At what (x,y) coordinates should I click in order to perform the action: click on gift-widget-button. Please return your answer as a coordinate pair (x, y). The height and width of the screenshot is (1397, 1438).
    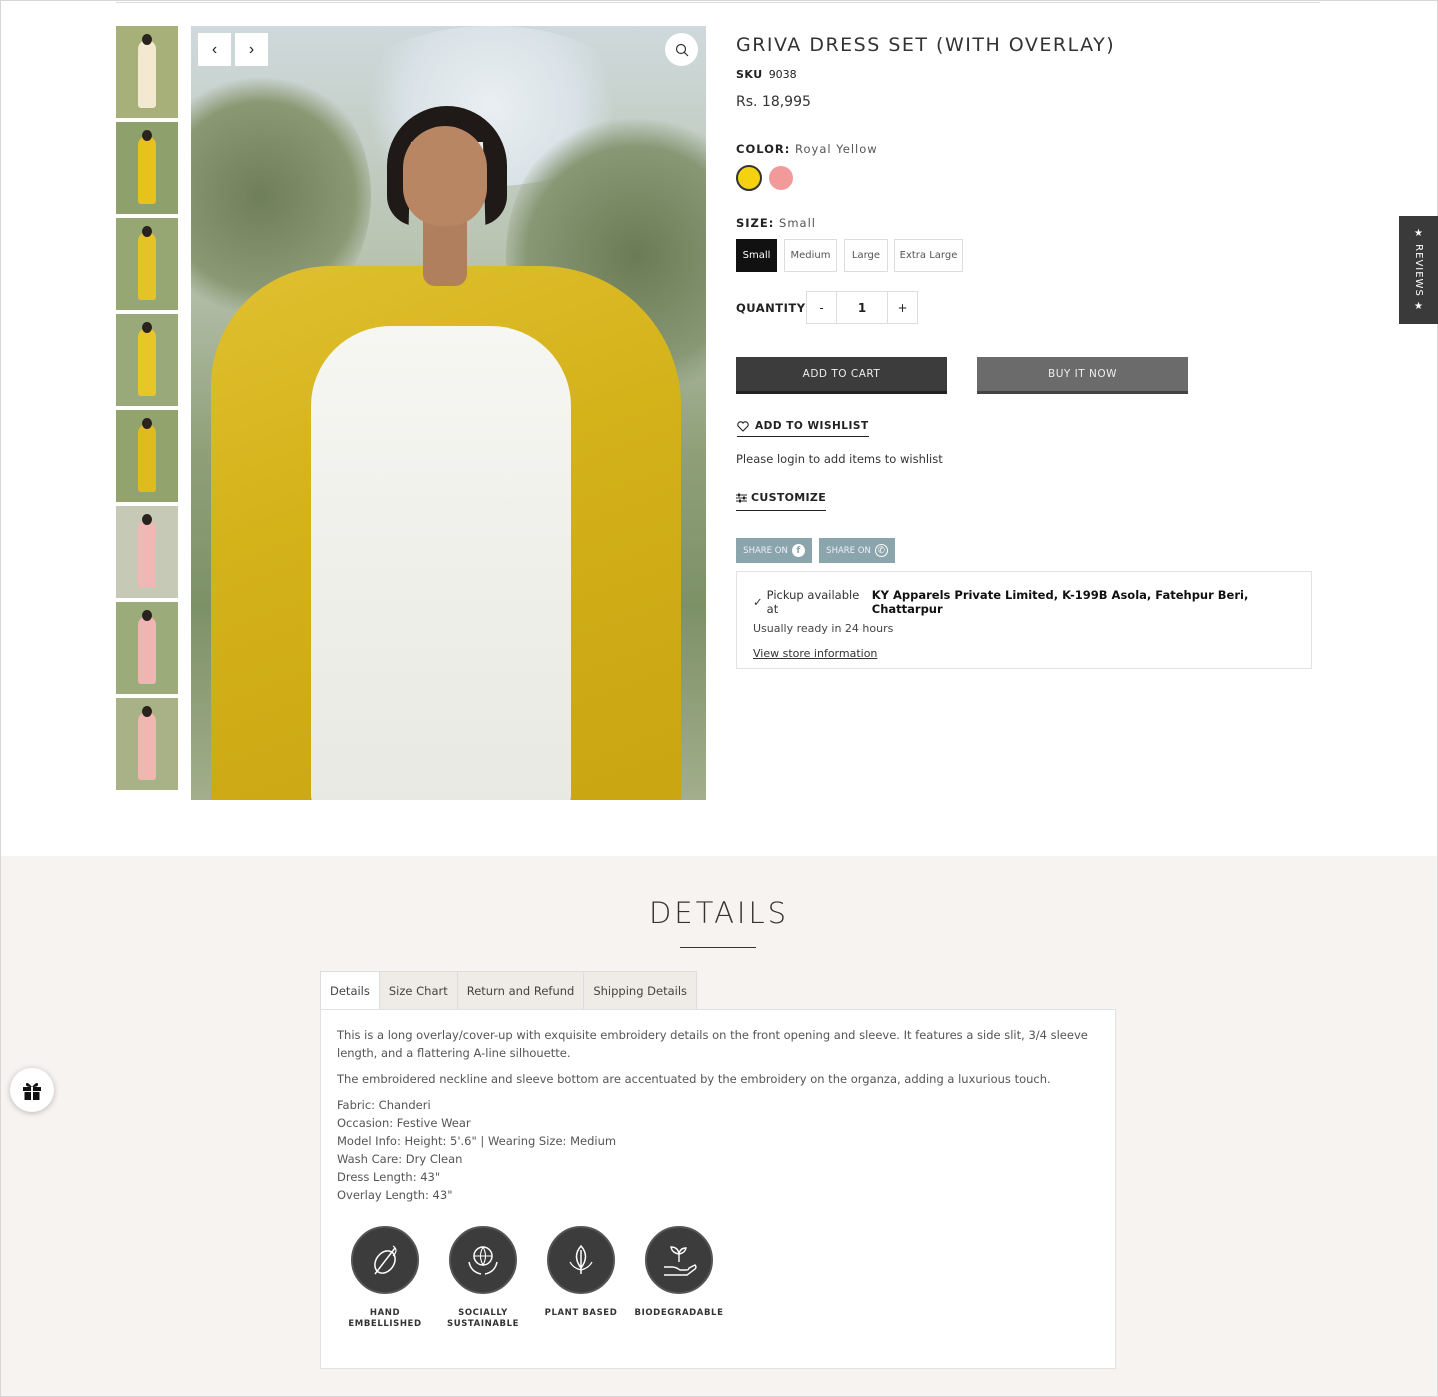
    Looking at the image, I should click on (32, 1090).